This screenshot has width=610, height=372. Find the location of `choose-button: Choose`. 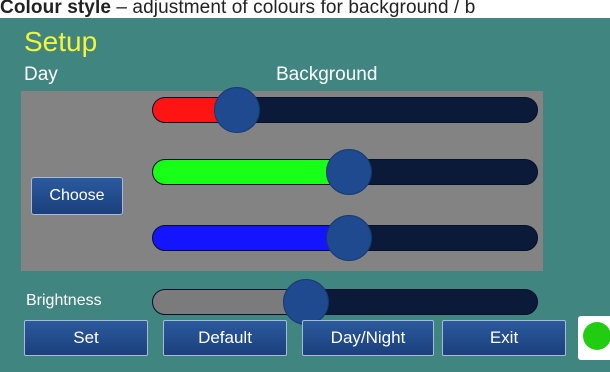

choose-button: Choose is located at coordinates (77, 196).